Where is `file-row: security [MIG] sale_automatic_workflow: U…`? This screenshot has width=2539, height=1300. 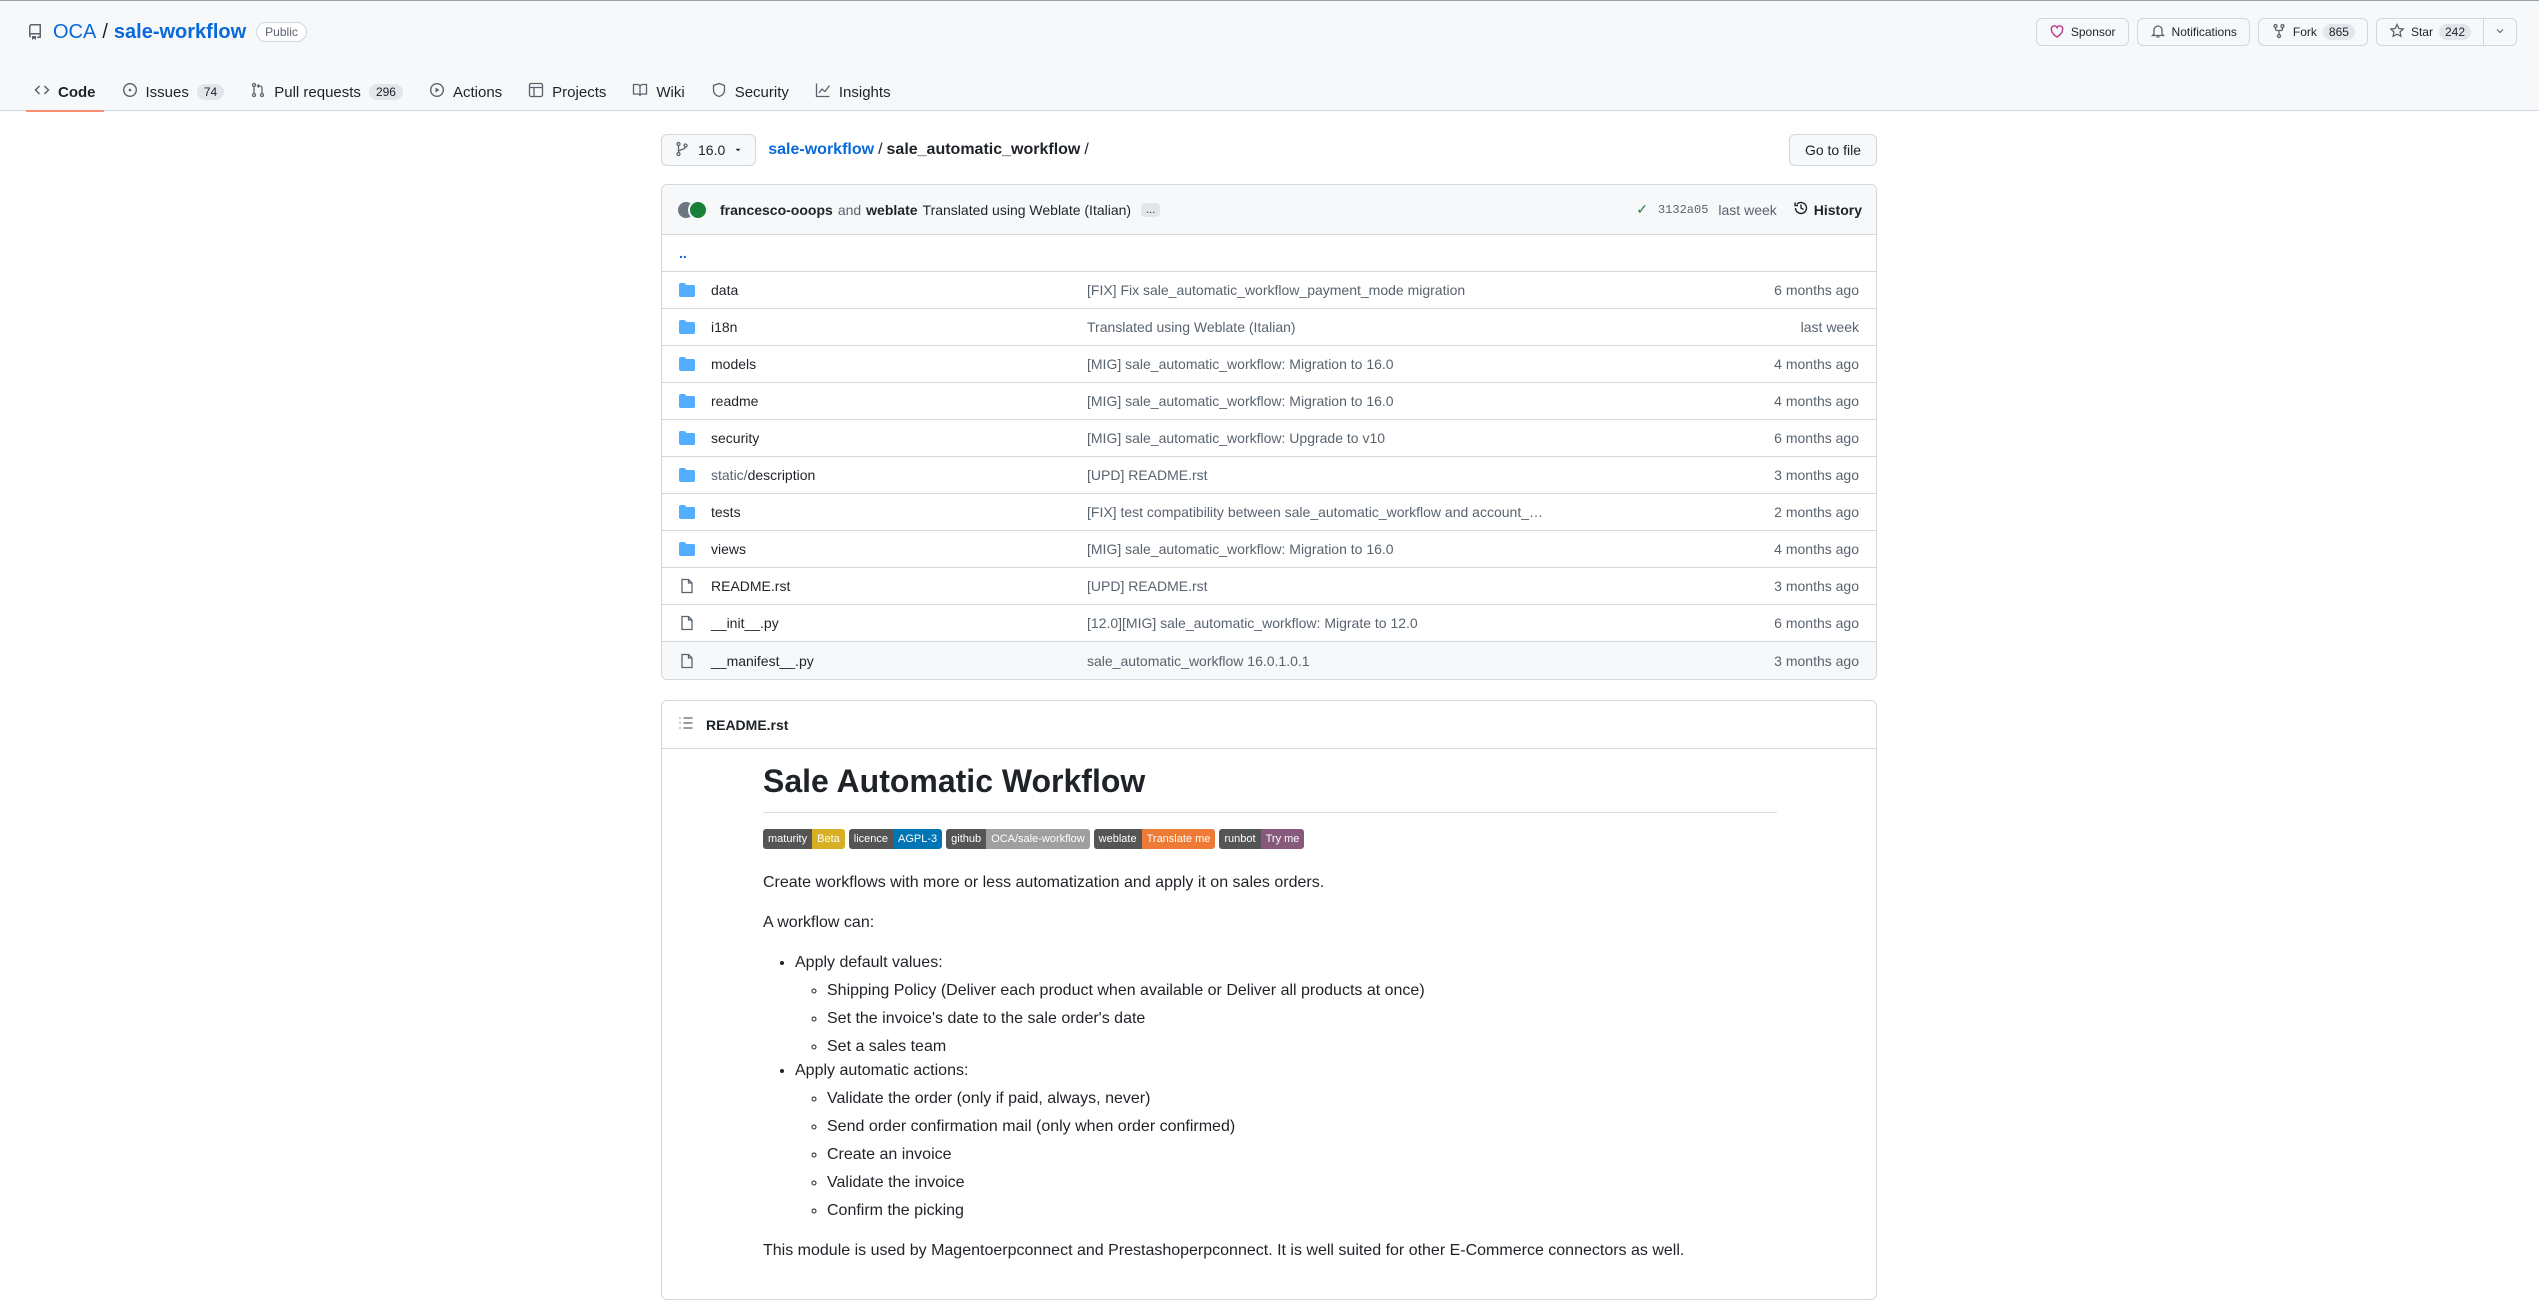 file-row: security [MIG] sale_automatic_workflow: U… is located at coordinates (1269, 438).